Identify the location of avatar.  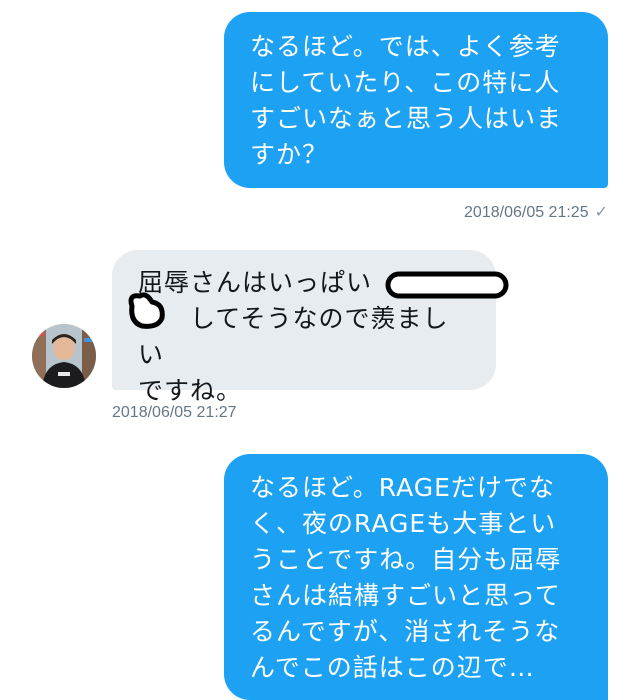
(64, 356).